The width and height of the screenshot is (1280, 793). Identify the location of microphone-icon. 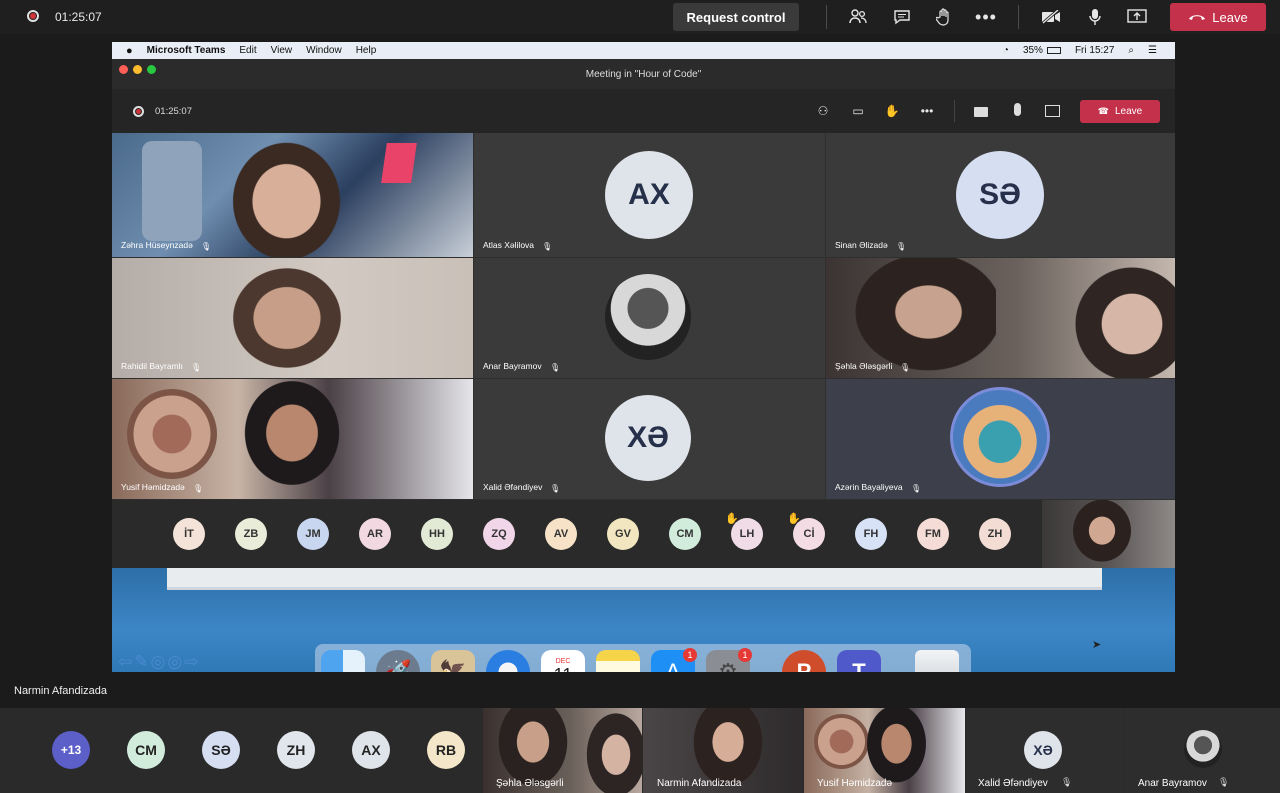
(1095, 17).